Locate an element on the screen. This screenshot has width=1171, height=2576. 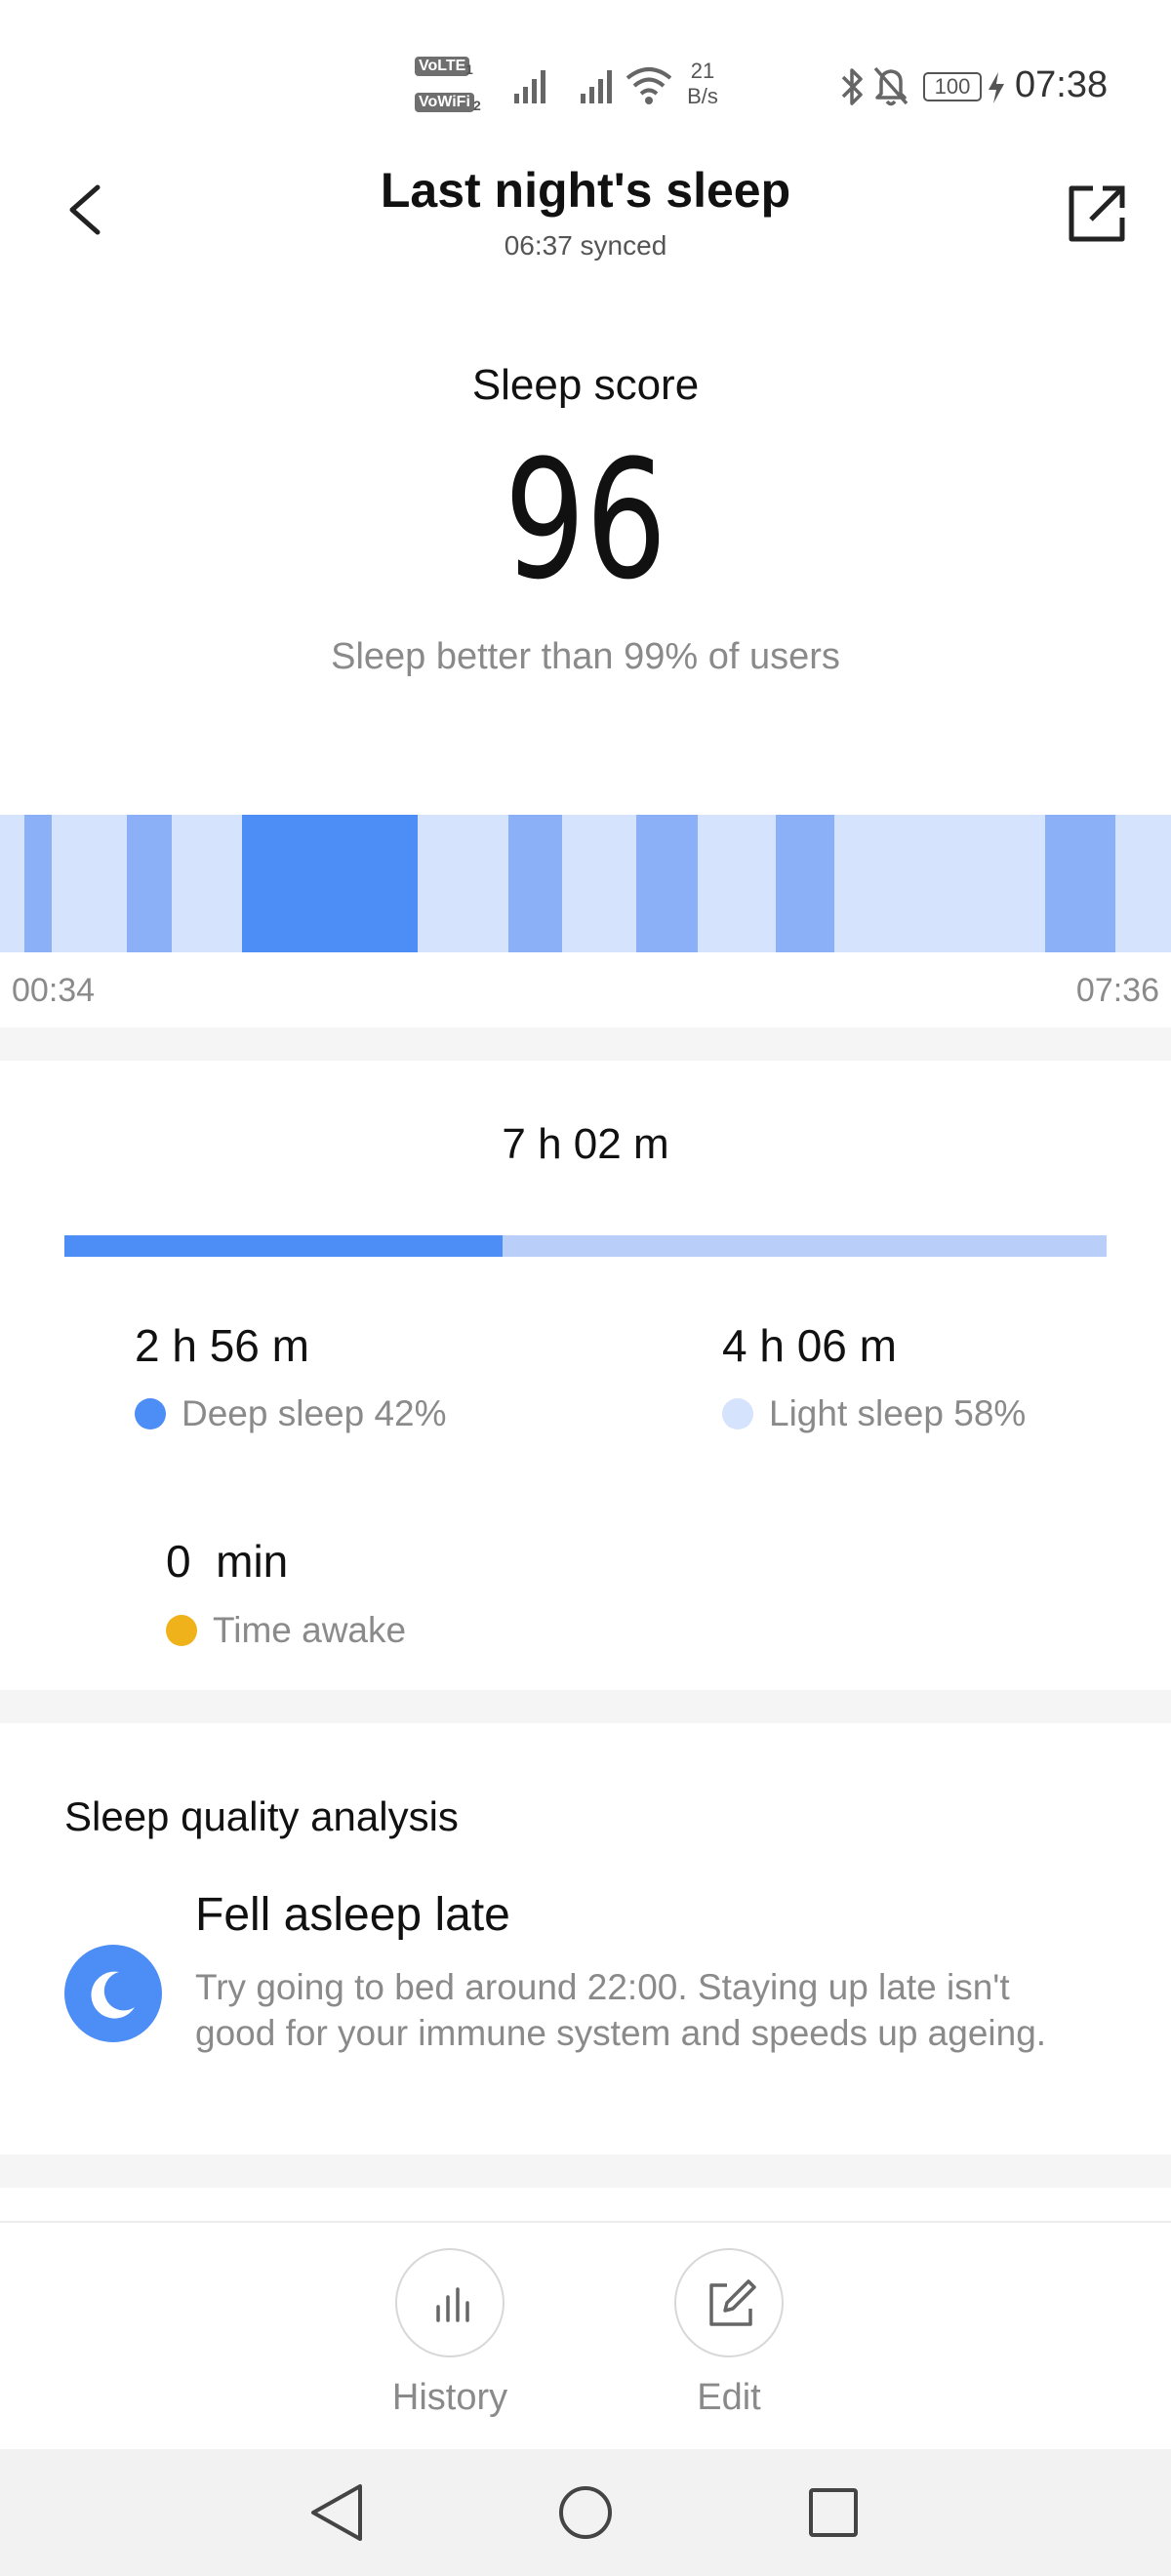
bar-chart-icon is located at coordinates (452, 2304).